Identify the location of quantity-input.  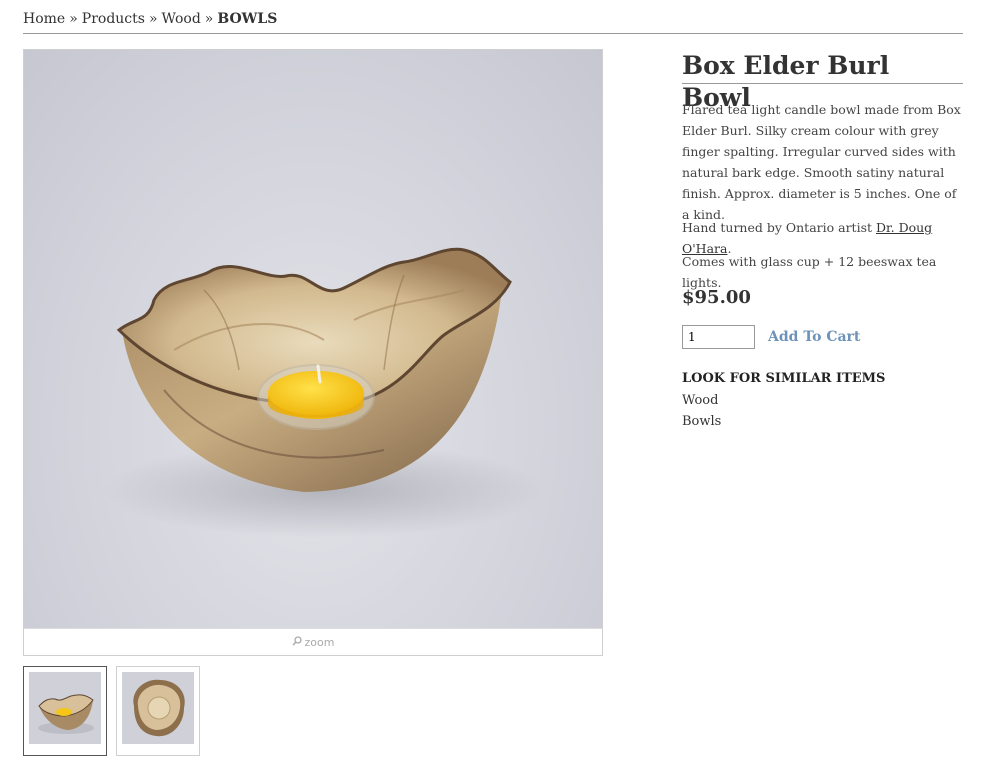
(718, 337).